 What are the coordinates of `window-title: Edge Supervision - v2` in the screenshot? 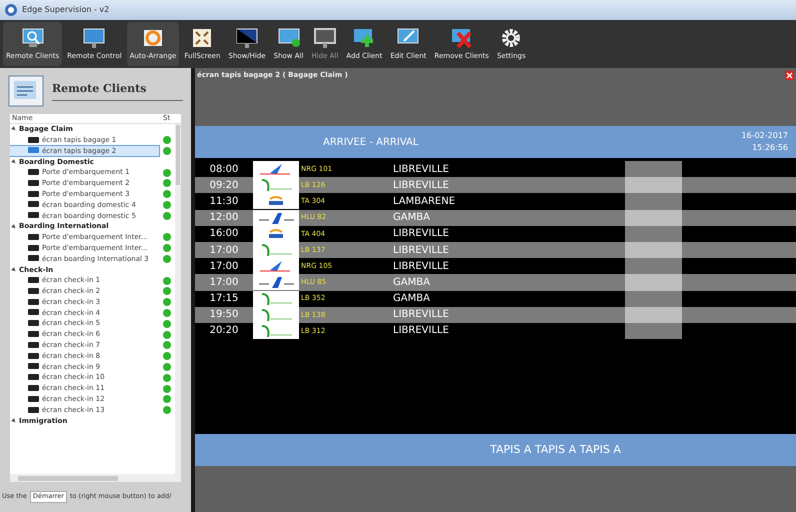 It's located at (66, 10).